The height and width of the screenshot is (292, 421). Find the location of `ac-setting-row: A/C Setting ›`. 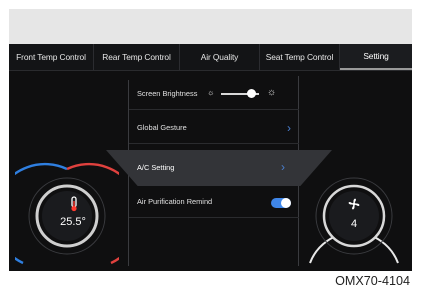

ac-setting-row: A/C Setting › is located at coordinates (219, 168).